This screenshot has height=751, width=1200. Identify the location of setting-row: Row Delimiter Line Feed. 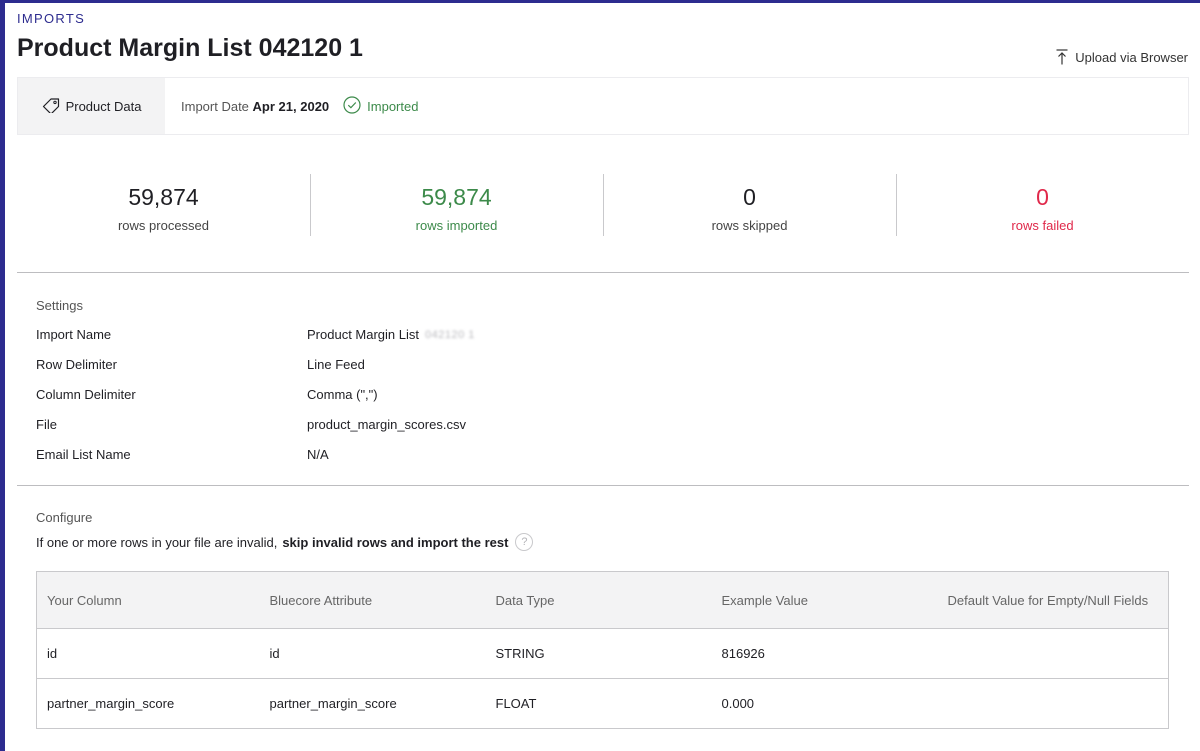
(255, 372).